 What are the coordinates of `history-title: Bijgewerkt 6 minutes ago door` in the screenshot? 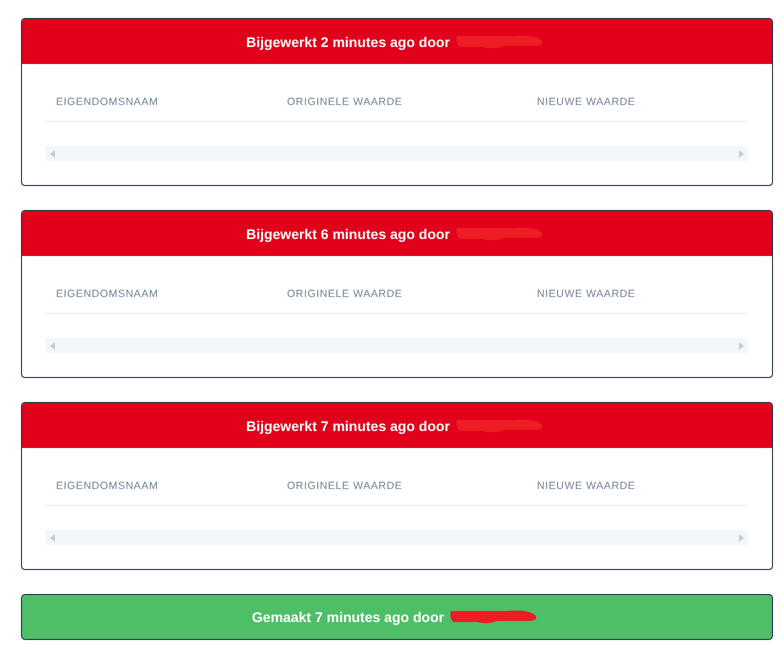 It's located at (348, 234).